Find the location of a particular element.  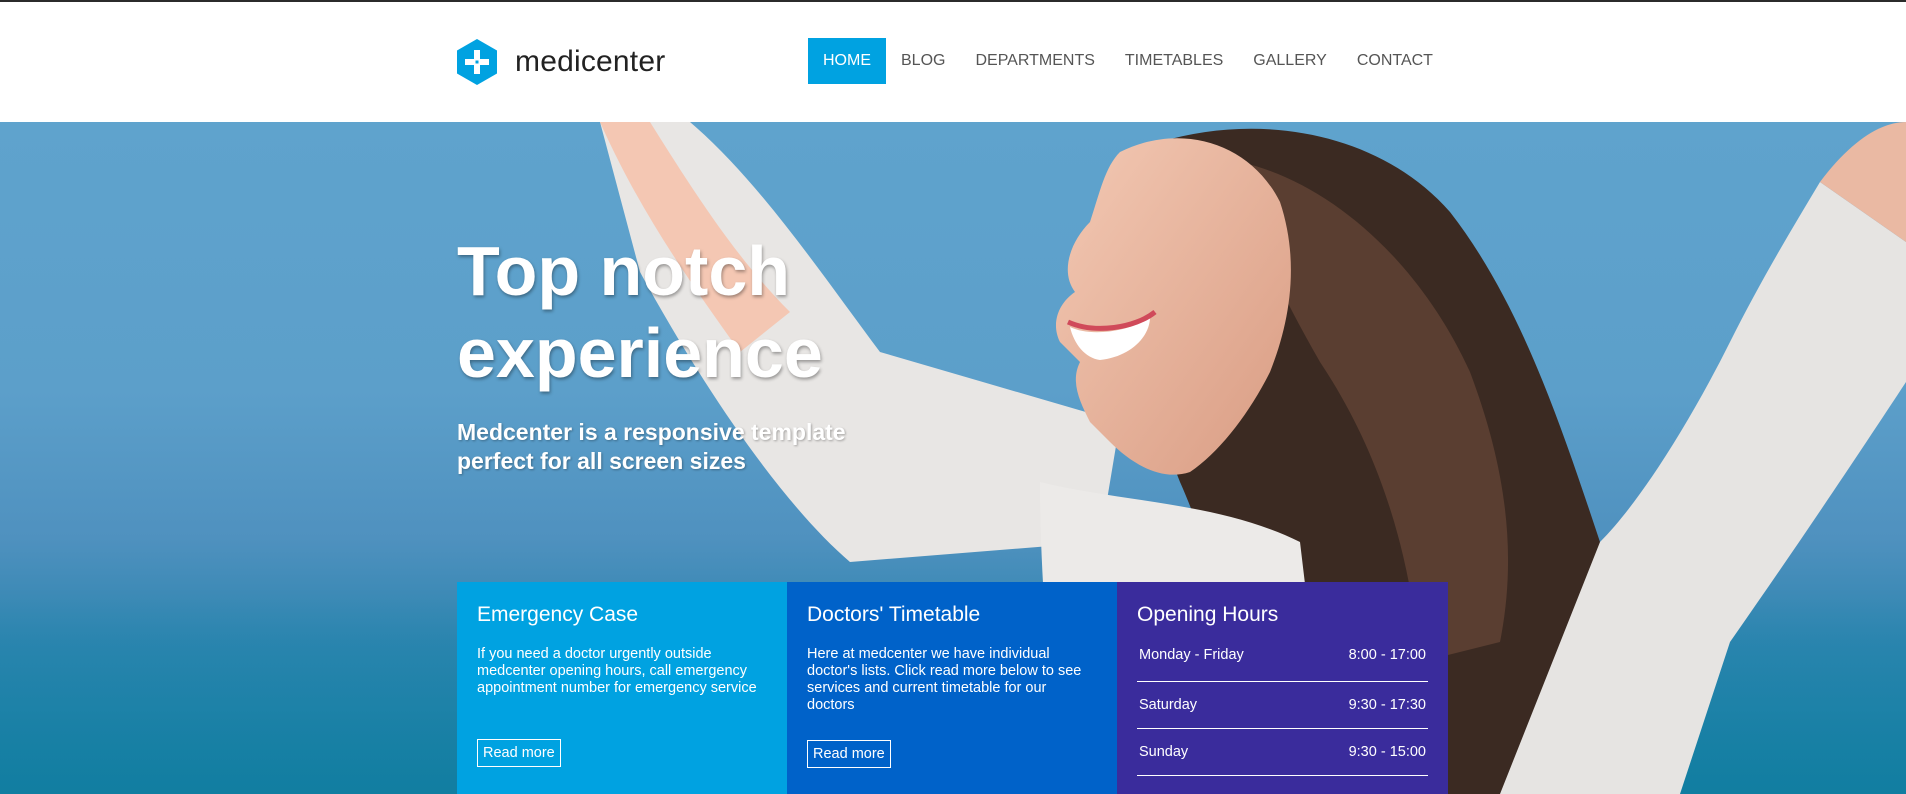

hero-subtitle-line-2: perfect for all screen sizes is located at coordinates (601, 461).